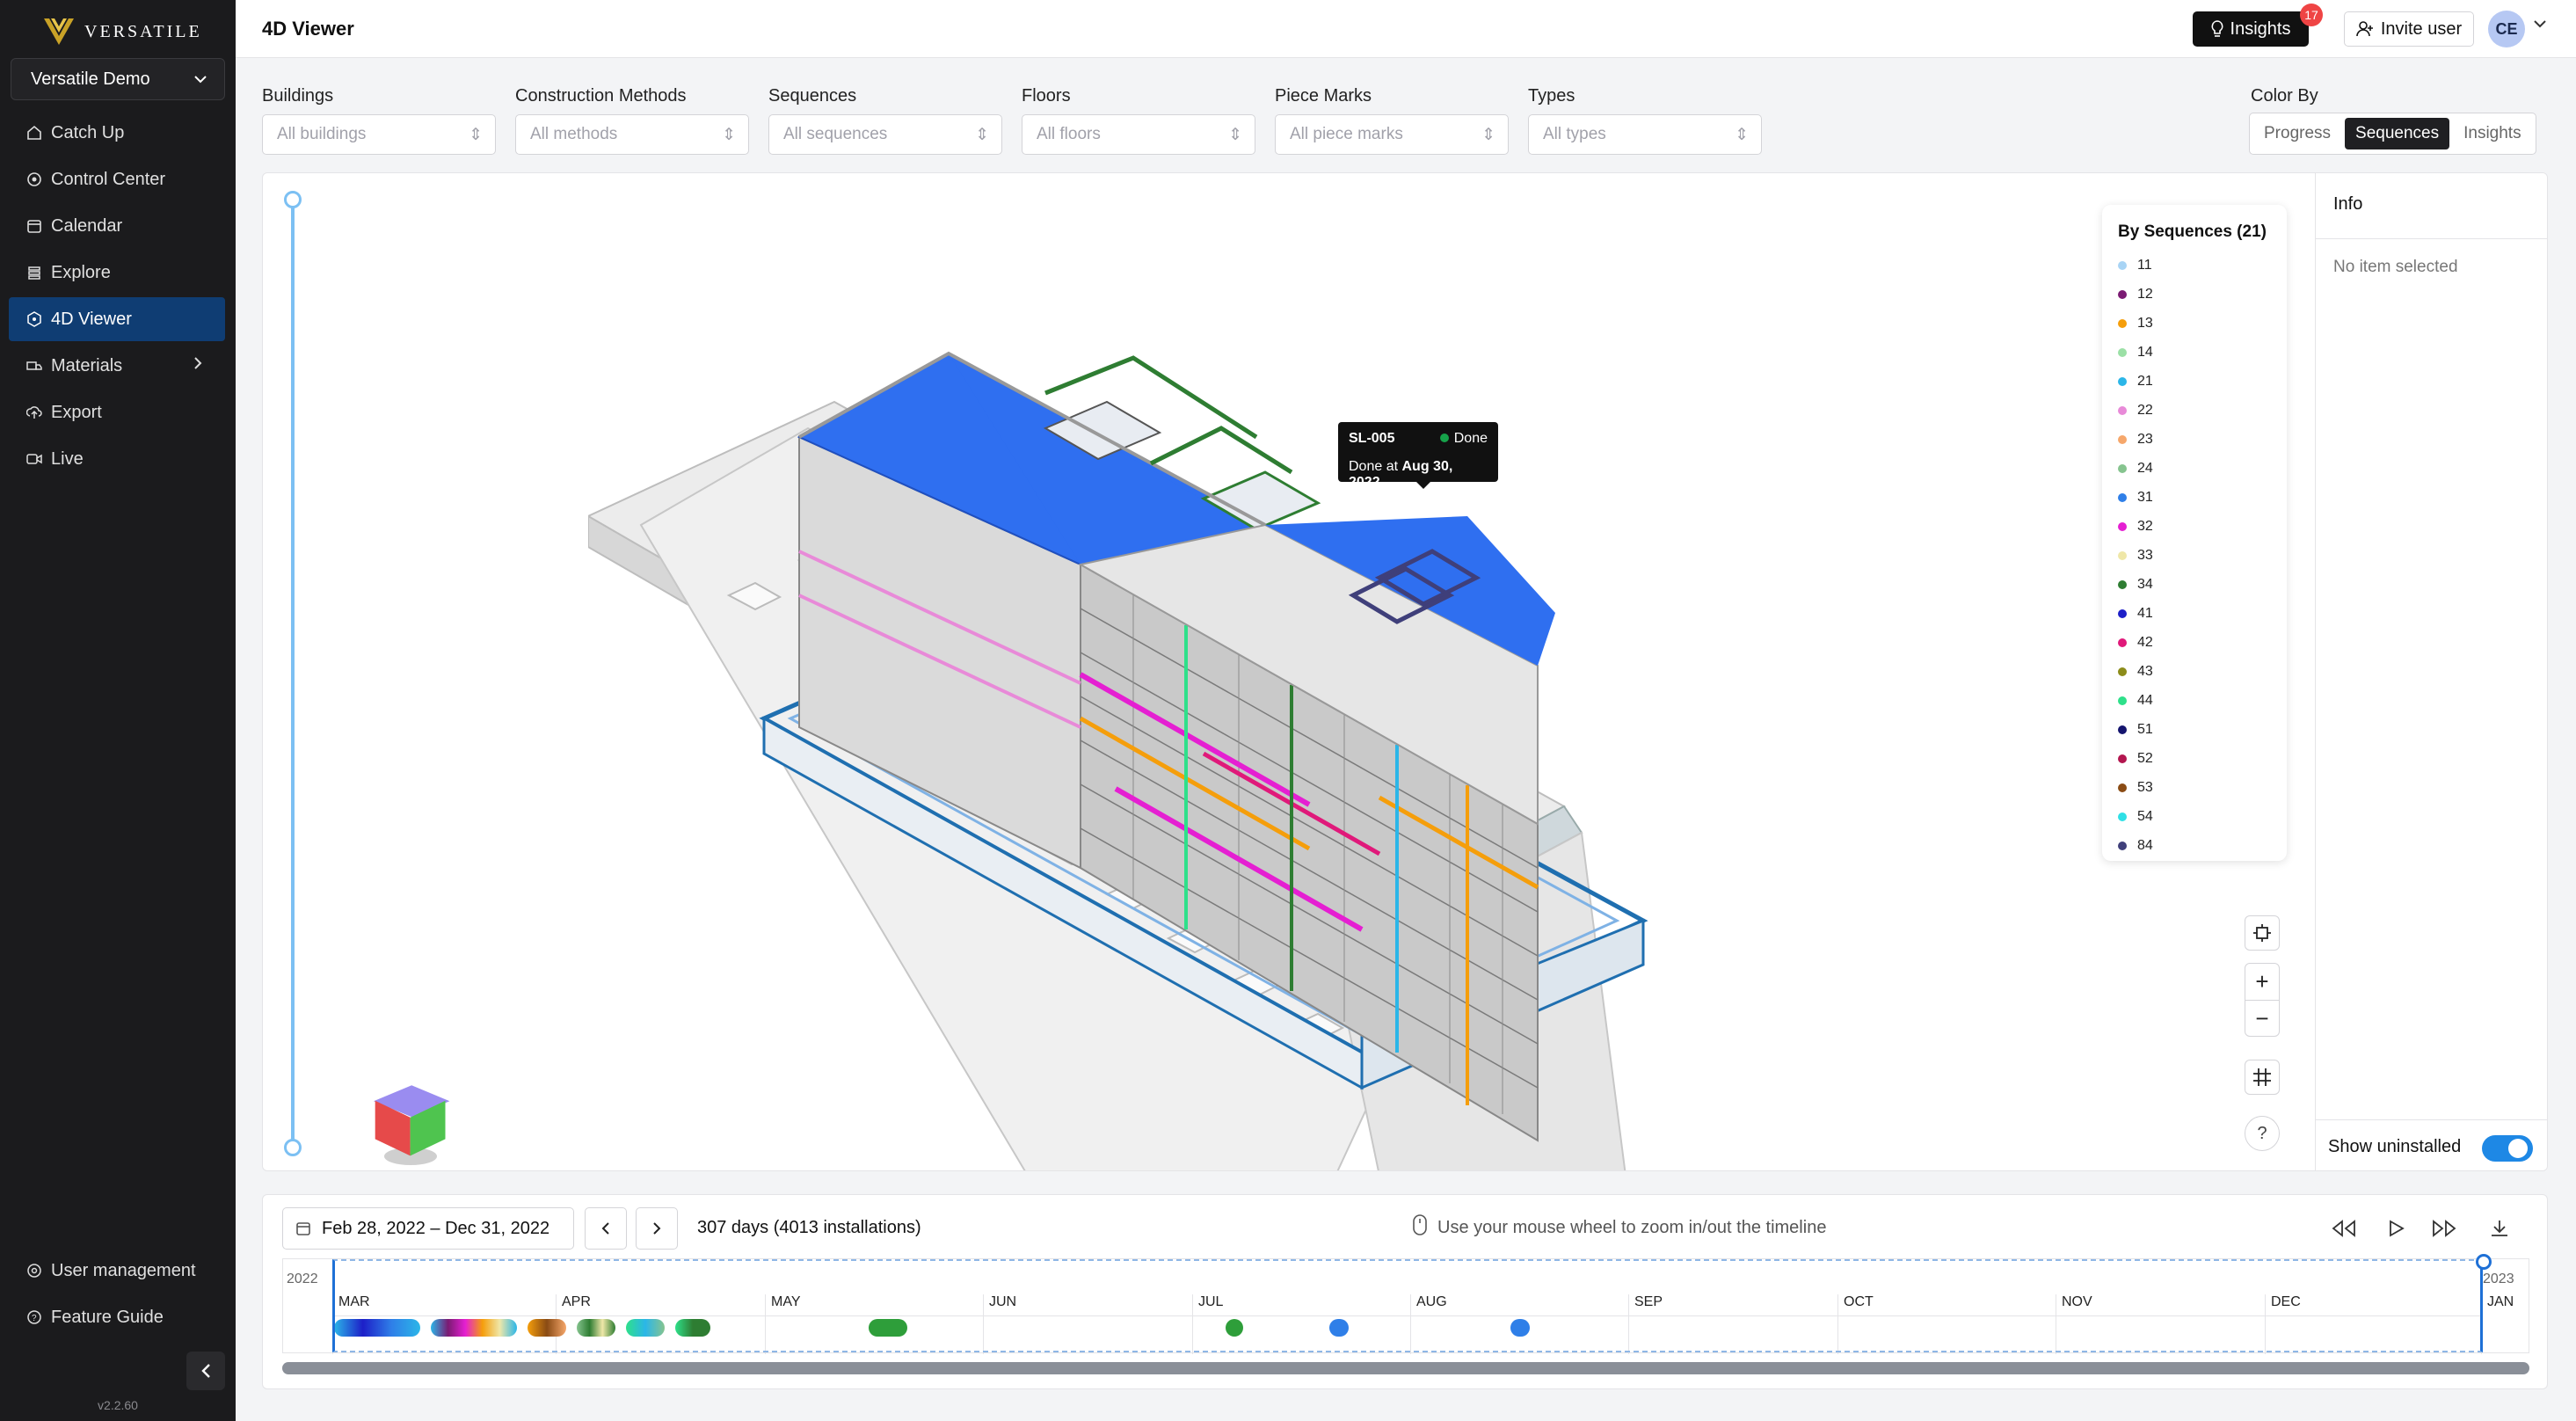 The image size is (2576, 1421). I want to click on invite-label: Invite user, so click(2421, 28).